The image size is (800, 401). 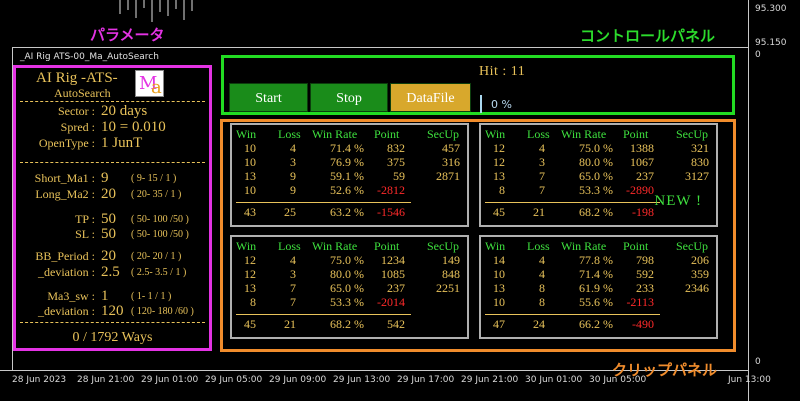 What do you see at coordinates (771, 43) in the screenshot?
I see `price-tick: 95.150` at bounding box center [771, 43].